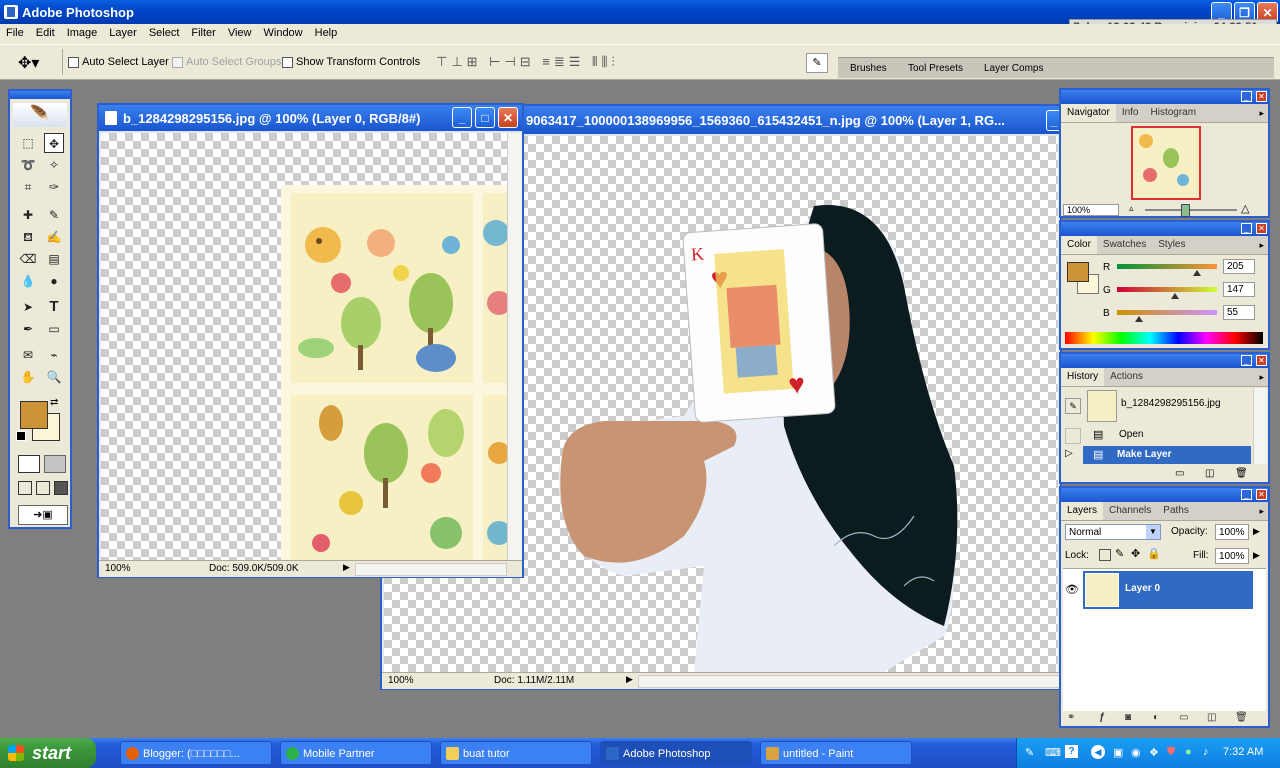  I want to click on fill-field: 100%, so click(1232, 556).